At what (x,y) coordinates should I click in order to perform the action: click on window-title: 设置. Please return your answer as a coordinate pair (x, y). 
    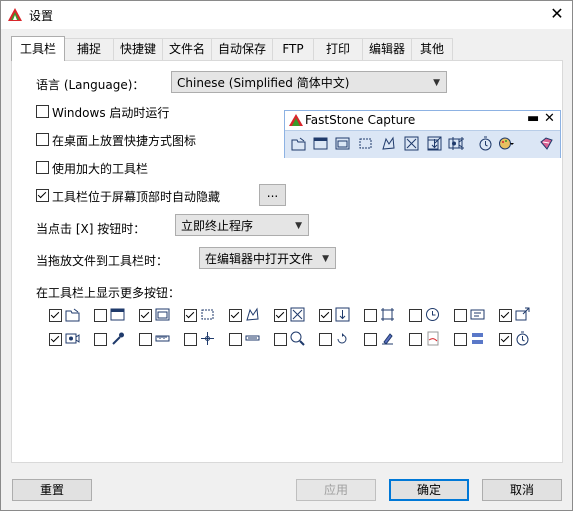
    Looking at the image, I should click on (41, 16).